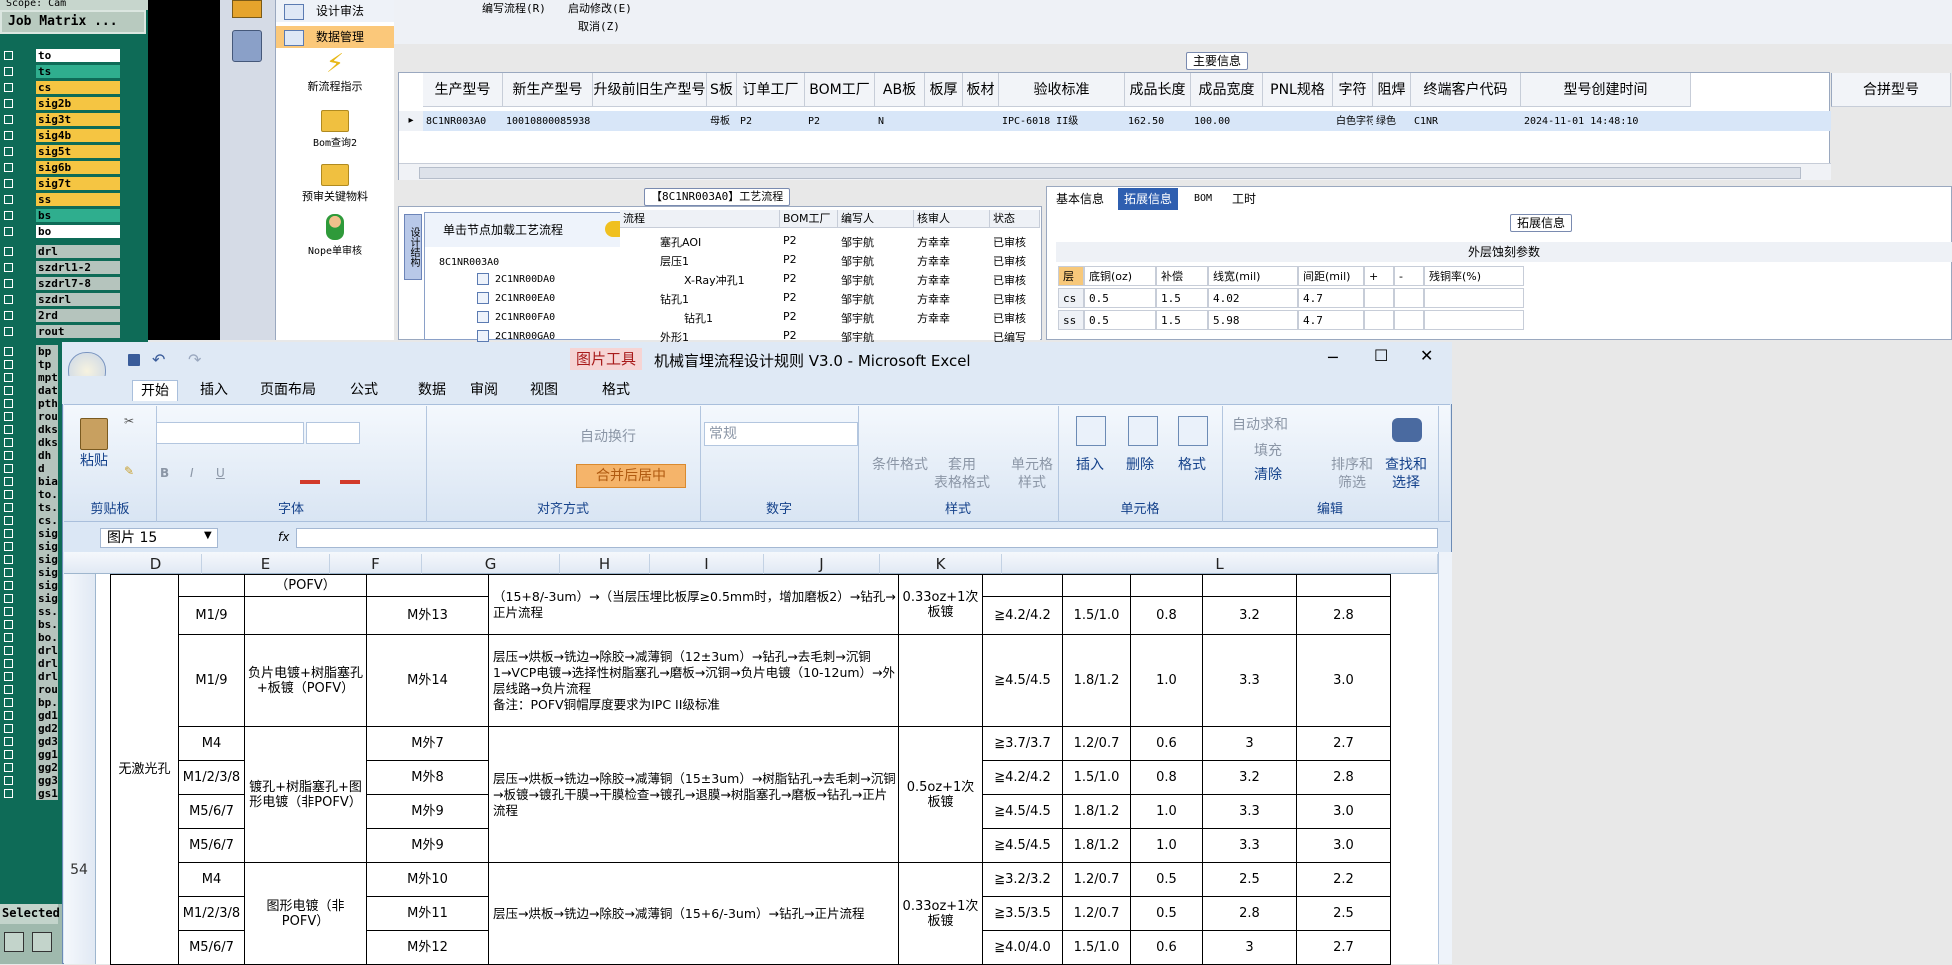 This screenshot has height=965, width=1952. I want to click on e-cell, so click(305, 615).